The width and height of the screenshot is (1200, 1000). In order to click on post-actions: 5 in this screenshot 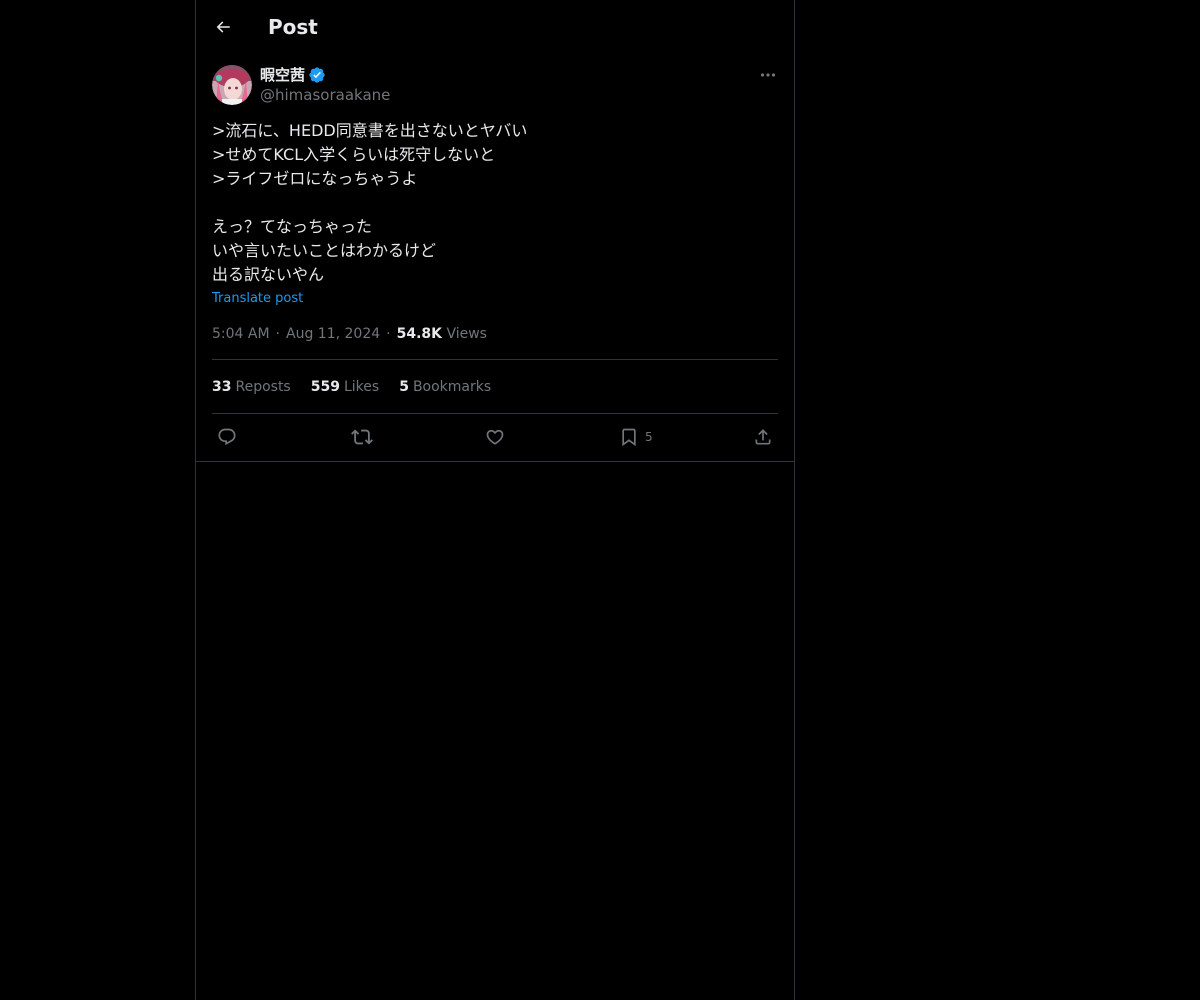, I will do `click(495, 437)`.